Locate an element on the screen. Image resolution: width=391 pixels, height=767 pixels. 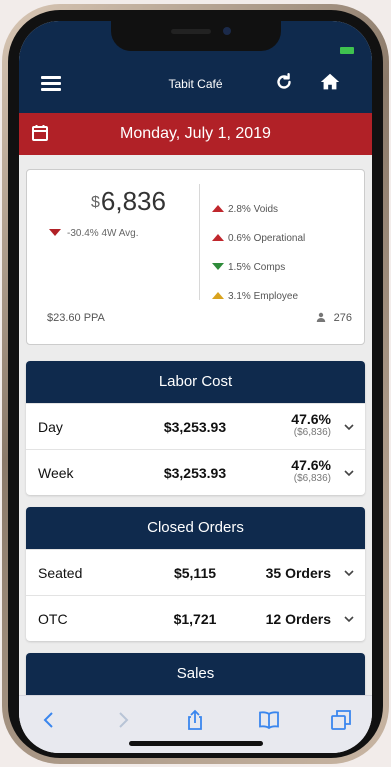
row-label: Day is located at coordinates (50, 427).